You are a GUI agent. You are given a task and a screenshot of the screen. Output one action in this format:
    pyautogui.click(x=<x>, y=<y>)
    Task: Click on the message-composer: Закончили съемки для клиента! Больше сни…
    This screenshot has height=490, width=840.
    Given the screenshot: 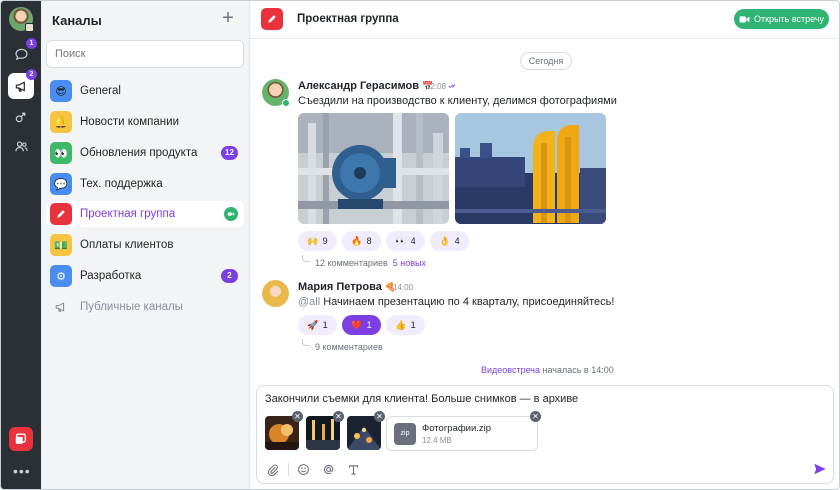 What is the action you would take?
    pyautogui.click(x=545, y=434)
    